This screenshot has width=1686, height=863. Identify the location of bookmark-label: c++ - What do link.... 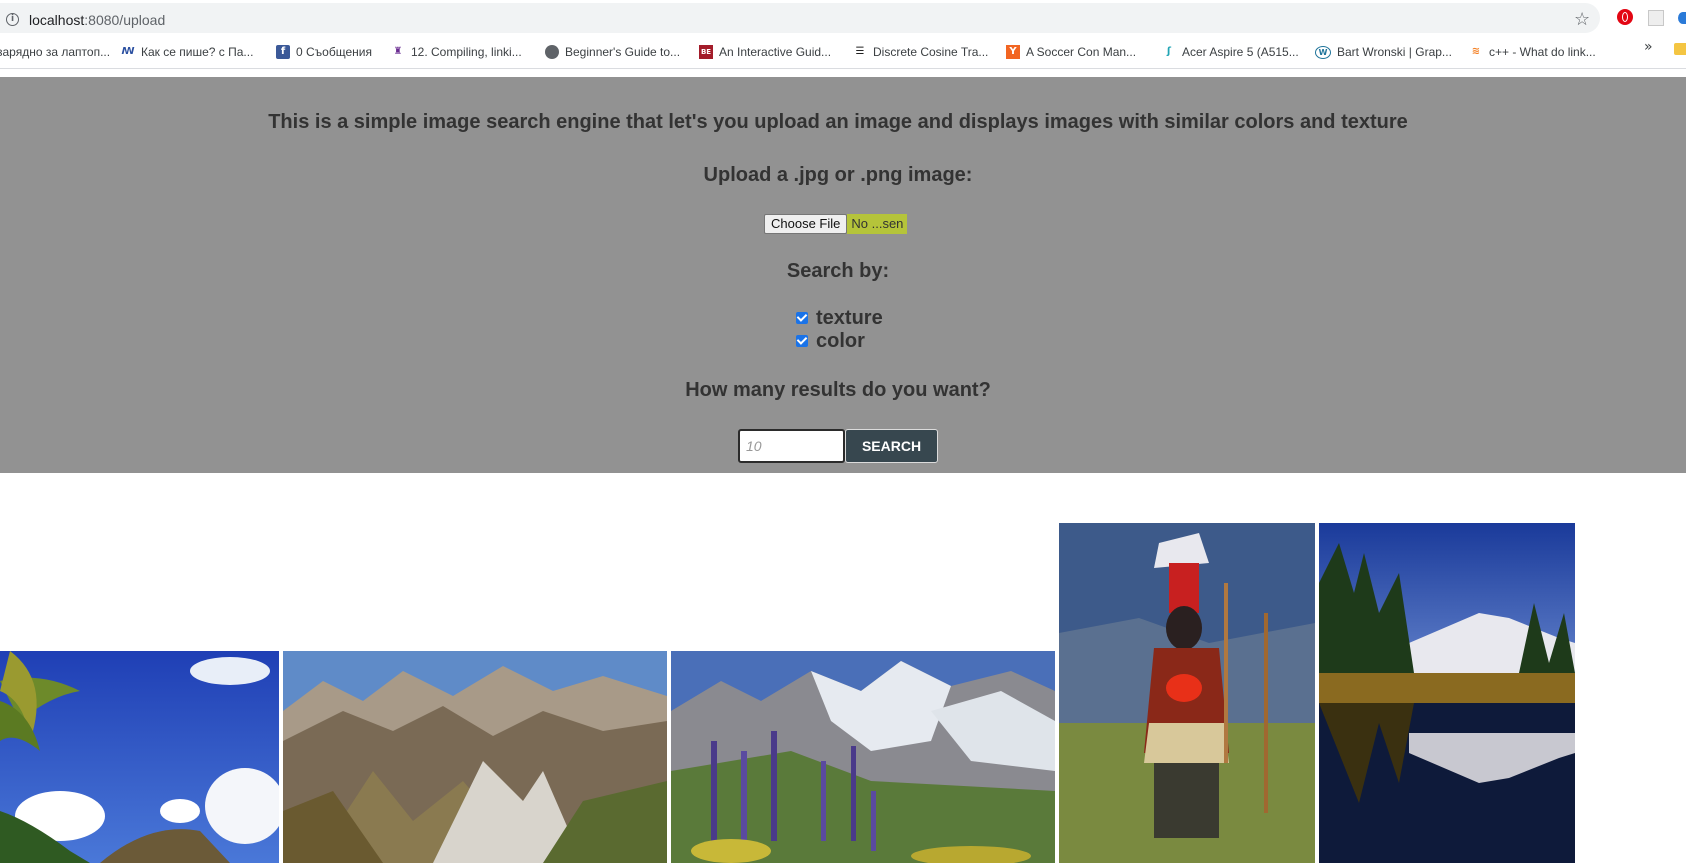
(1542, 52).